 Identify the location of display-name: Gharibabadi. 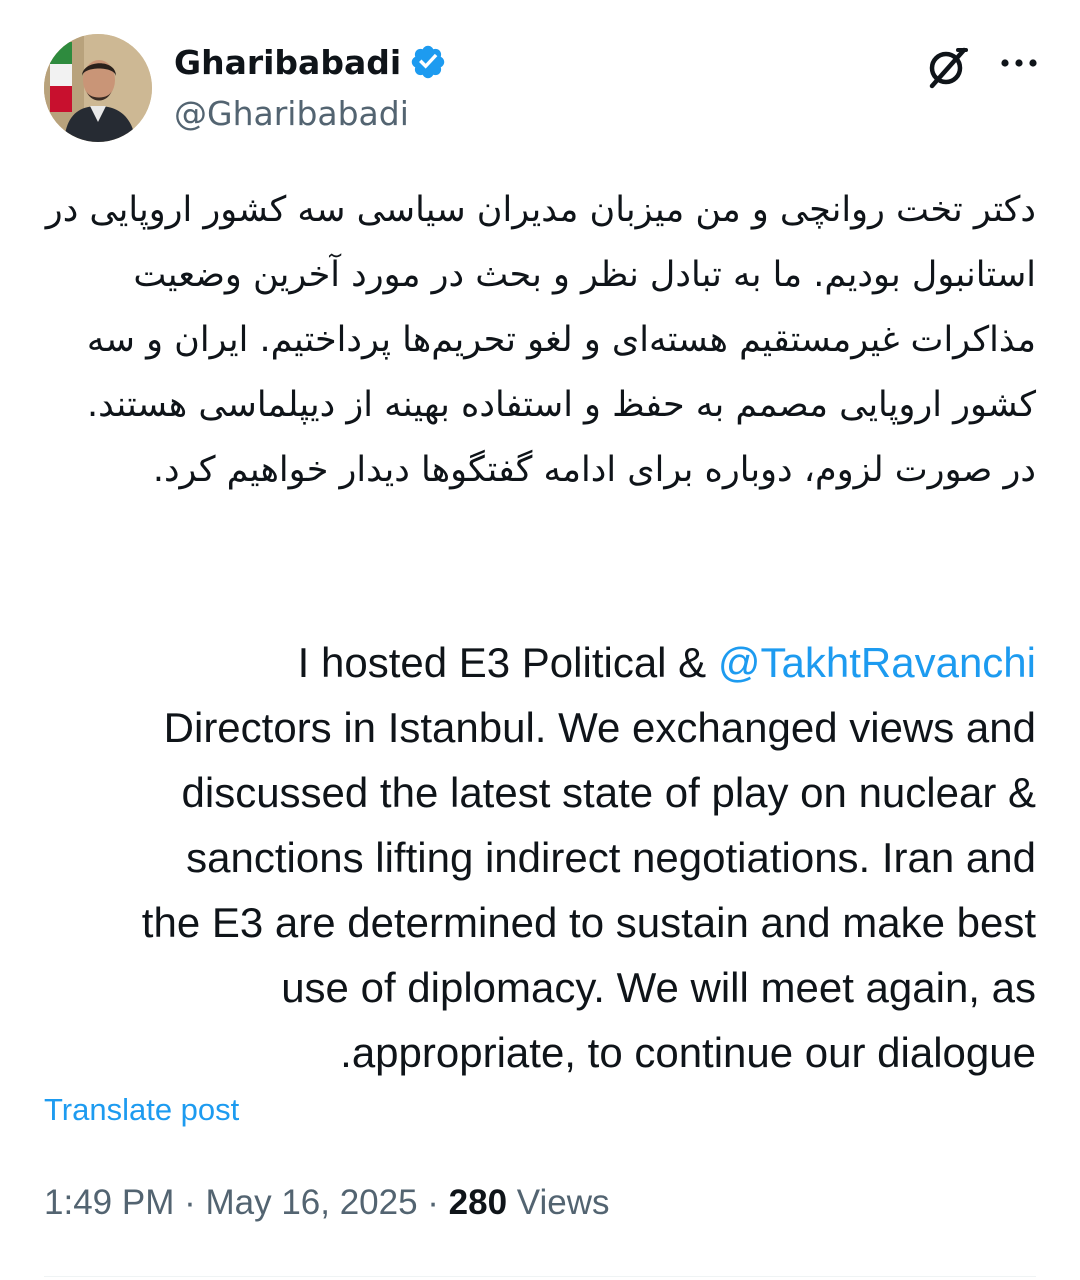
(287, 62).